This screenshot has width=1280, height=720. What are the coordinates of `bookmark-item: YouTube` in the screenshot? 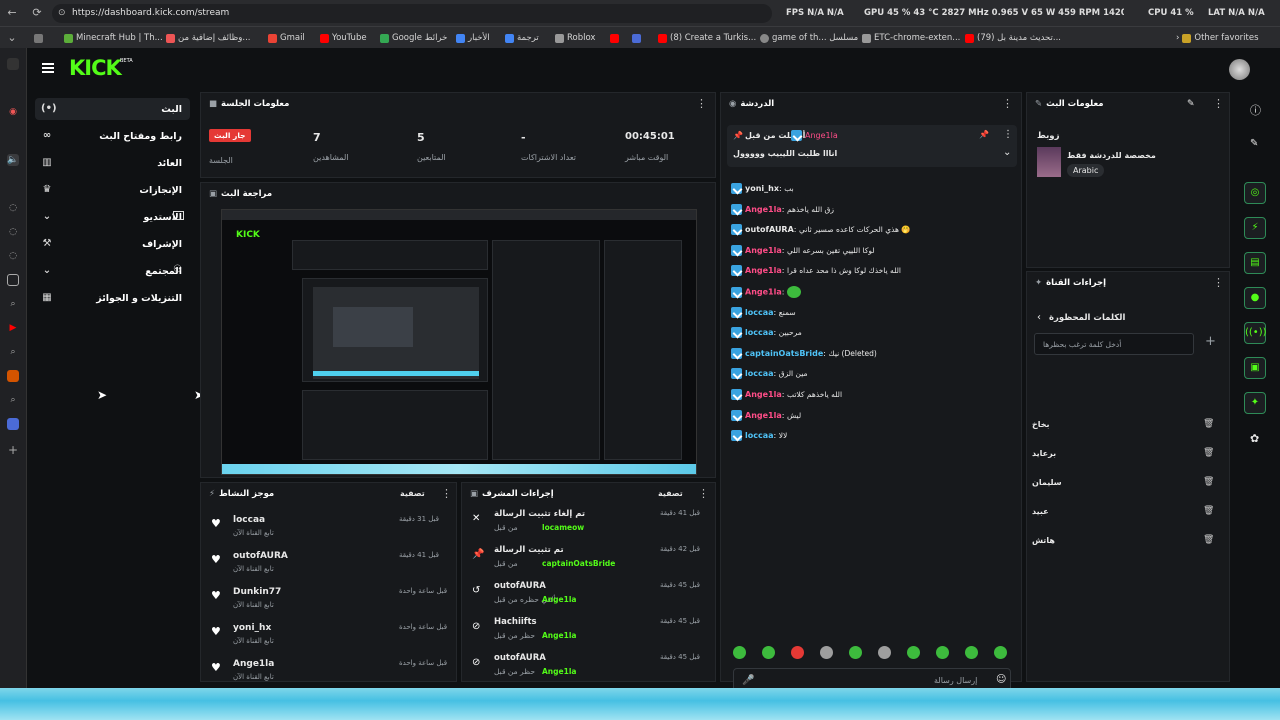 It's located at (343, 38).